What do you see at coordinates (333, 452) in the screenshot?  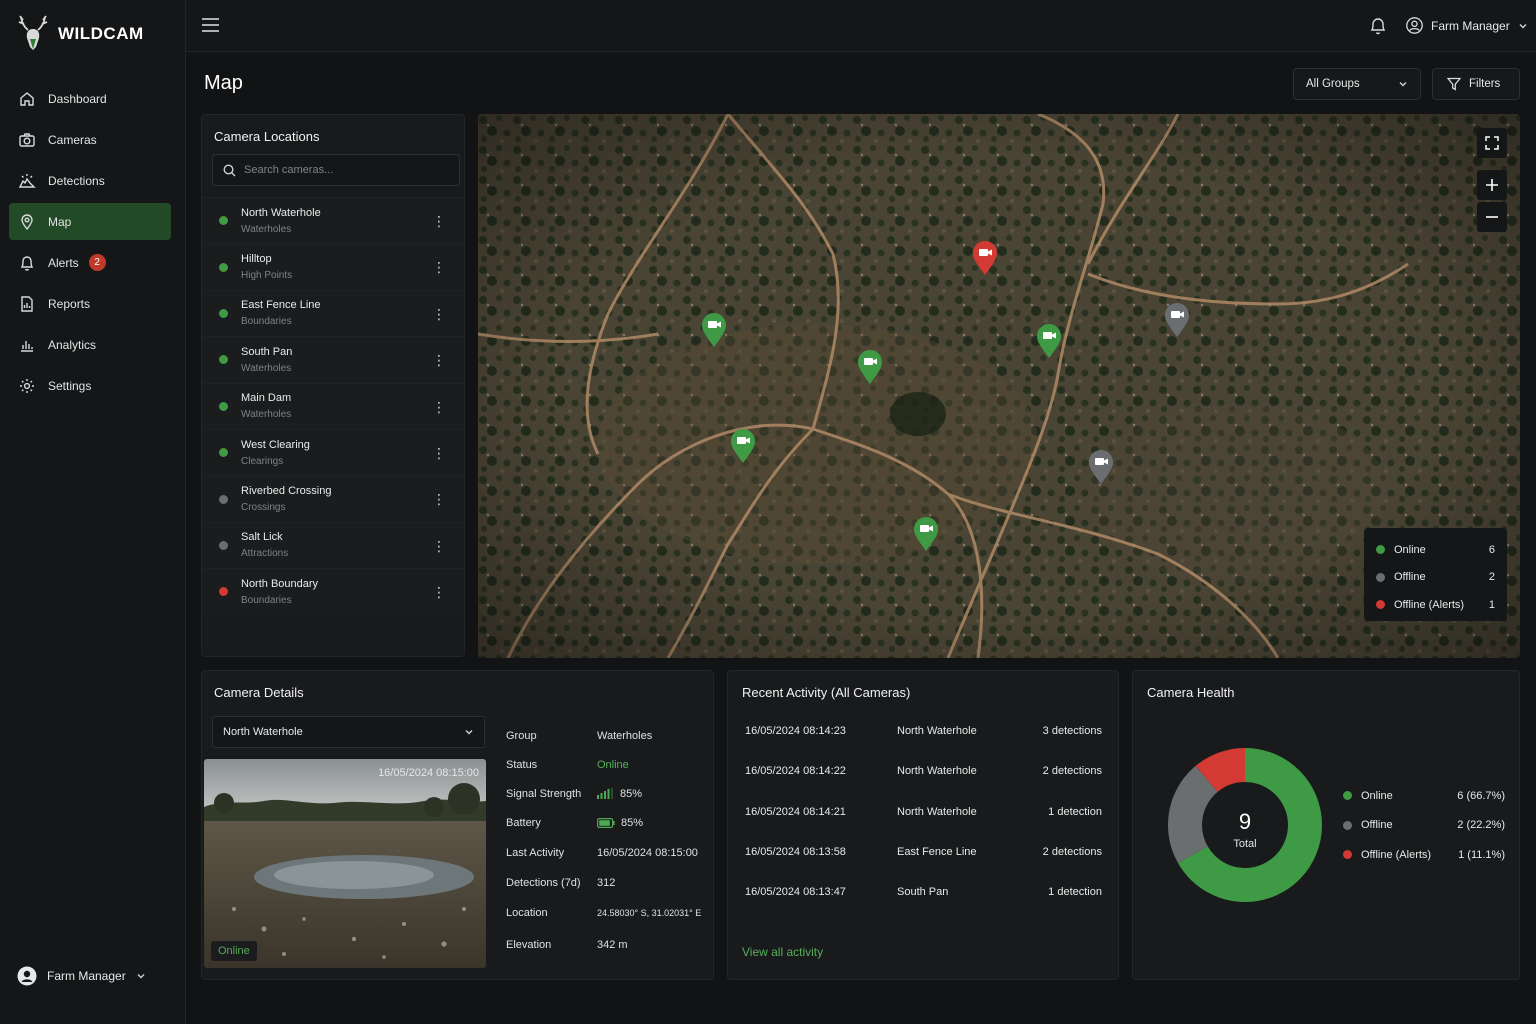 I see `camera-list-item: West Clearing Clearings ⋮` at bounding box center [333, 452].